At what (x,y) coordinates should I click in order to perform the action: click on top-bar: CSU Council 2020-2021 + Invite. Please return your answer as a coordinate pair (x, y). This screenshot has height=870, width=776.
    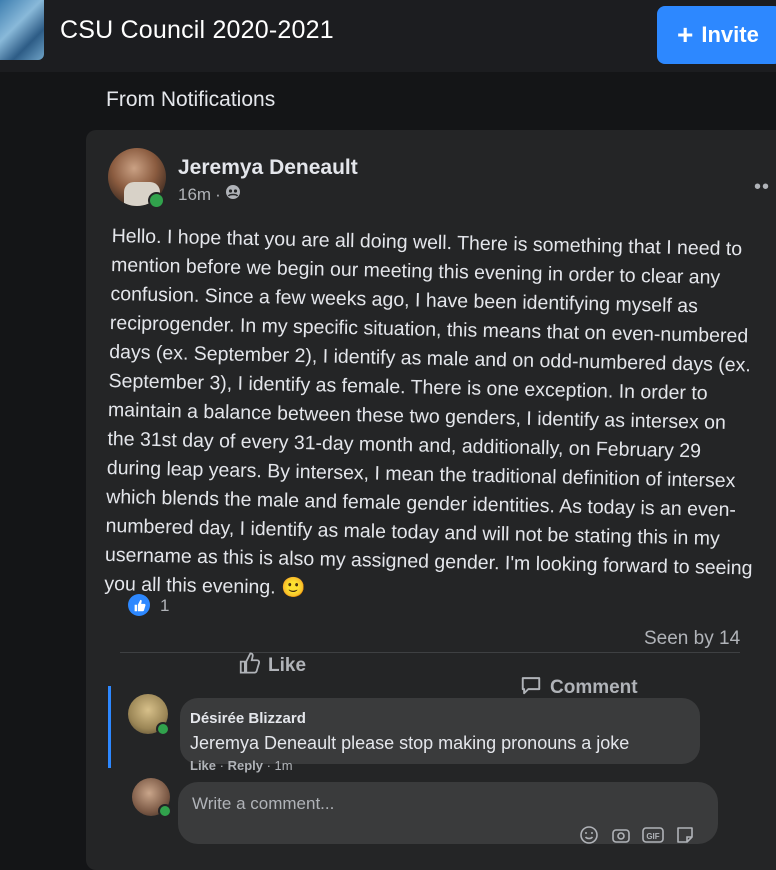
    Looking at the image, I should click on (388, 36).